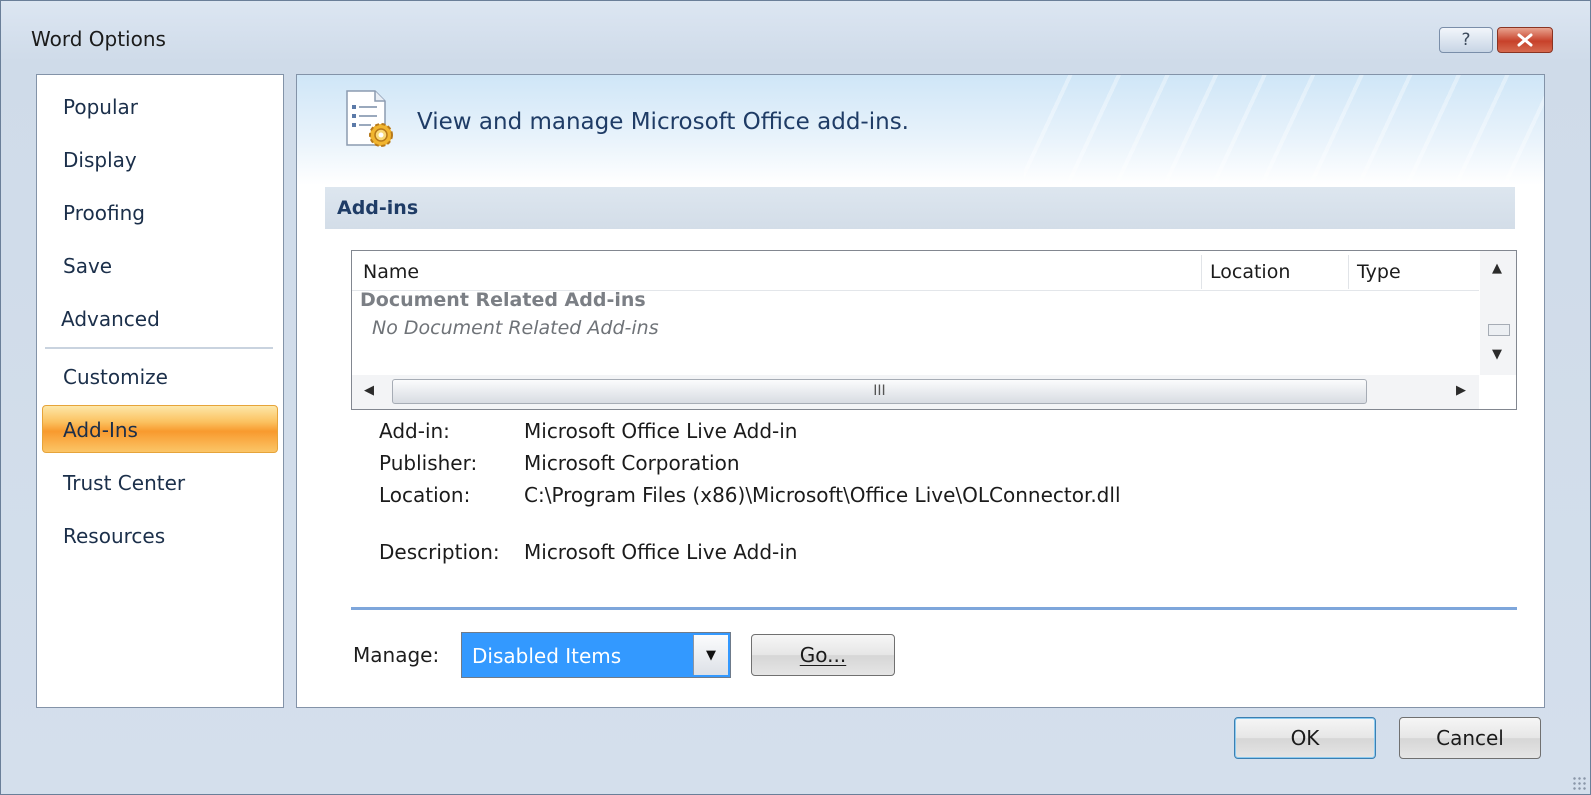 Image resolution: width=1591 pixels, height=795 pixels. Describe the element at coordinates (100, 160) in the screenshot. I see `sidebar-item-display: Display` at that location.